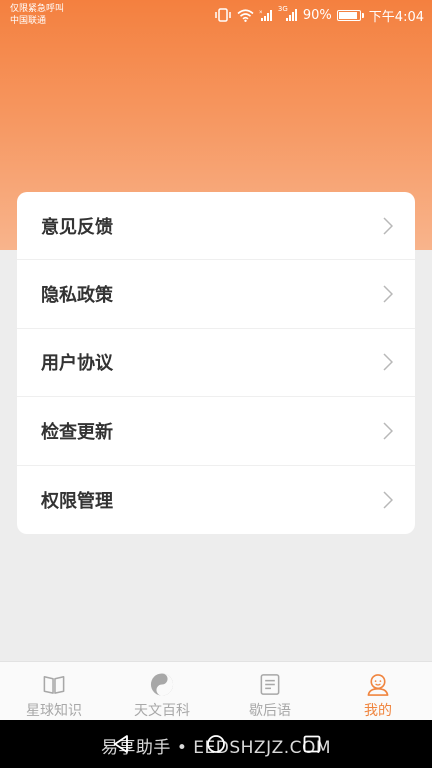 The image size is (432, 768). I want to click on status-bar: 仅限紧急呼叫 中国联通 × 3G 90% 下午4:04, so click(216, 16).